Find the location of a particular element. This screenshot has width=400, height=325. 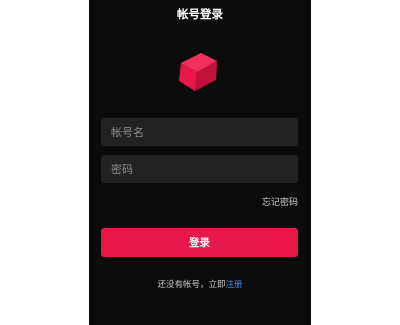

password-placeholder: 密码 is located at coordinates (122, 169).